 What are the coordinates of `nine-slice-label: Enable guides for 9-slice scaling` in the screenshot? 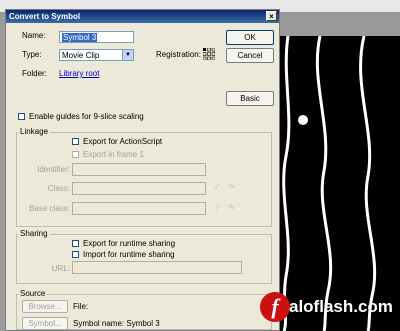 It's located at (86, 116).